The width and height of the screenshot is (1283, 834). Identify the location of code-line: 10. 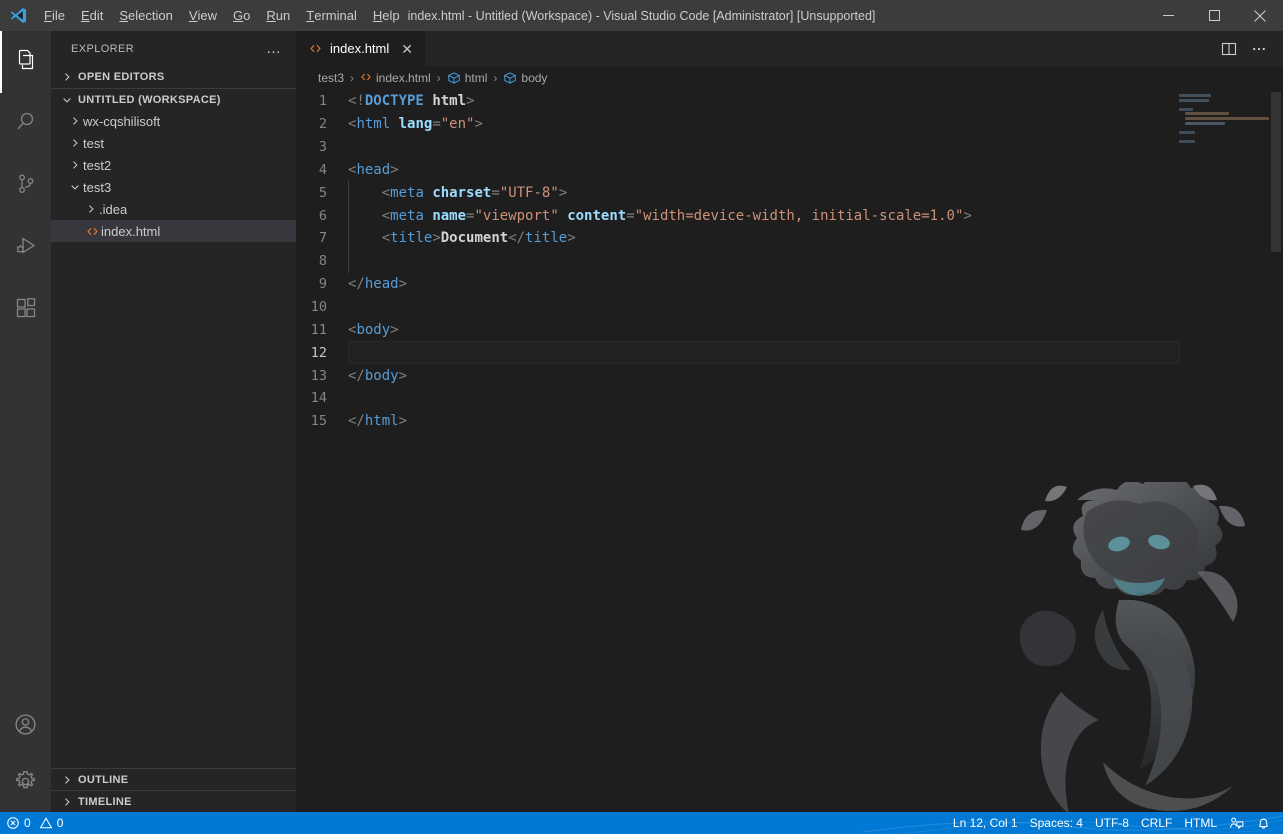
(789, 307).